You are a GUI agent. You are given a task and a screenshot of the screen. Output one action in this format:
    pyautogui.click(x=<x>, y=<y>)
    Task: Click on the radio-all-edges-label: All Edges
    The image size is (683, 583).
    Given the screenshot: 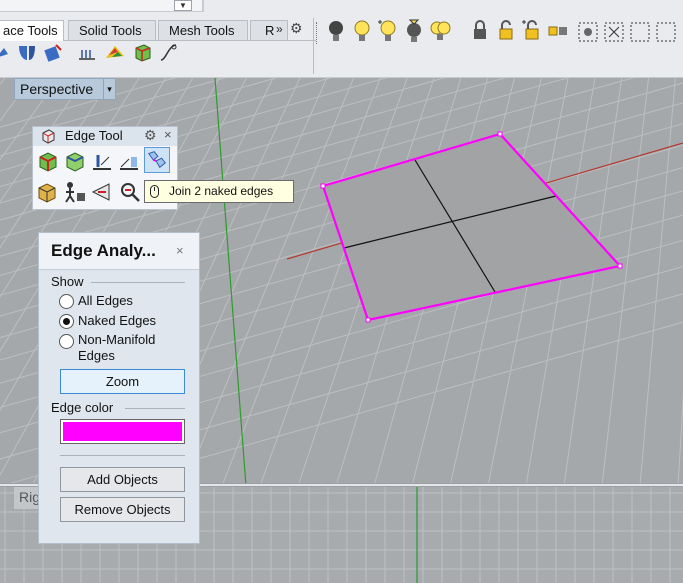 What is the action you would take?
    pyautogui.click(x=105, y=301)
    